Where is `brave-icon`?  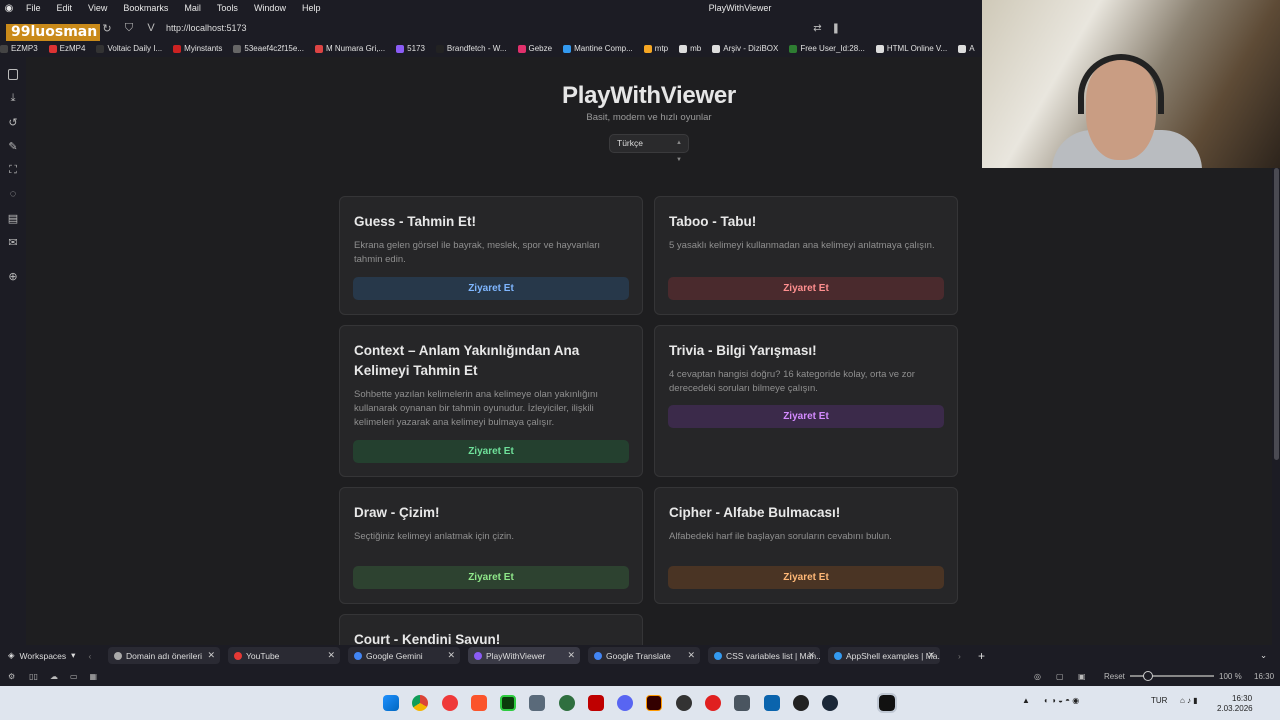 brave-icon is located at coordinates (479, 703).